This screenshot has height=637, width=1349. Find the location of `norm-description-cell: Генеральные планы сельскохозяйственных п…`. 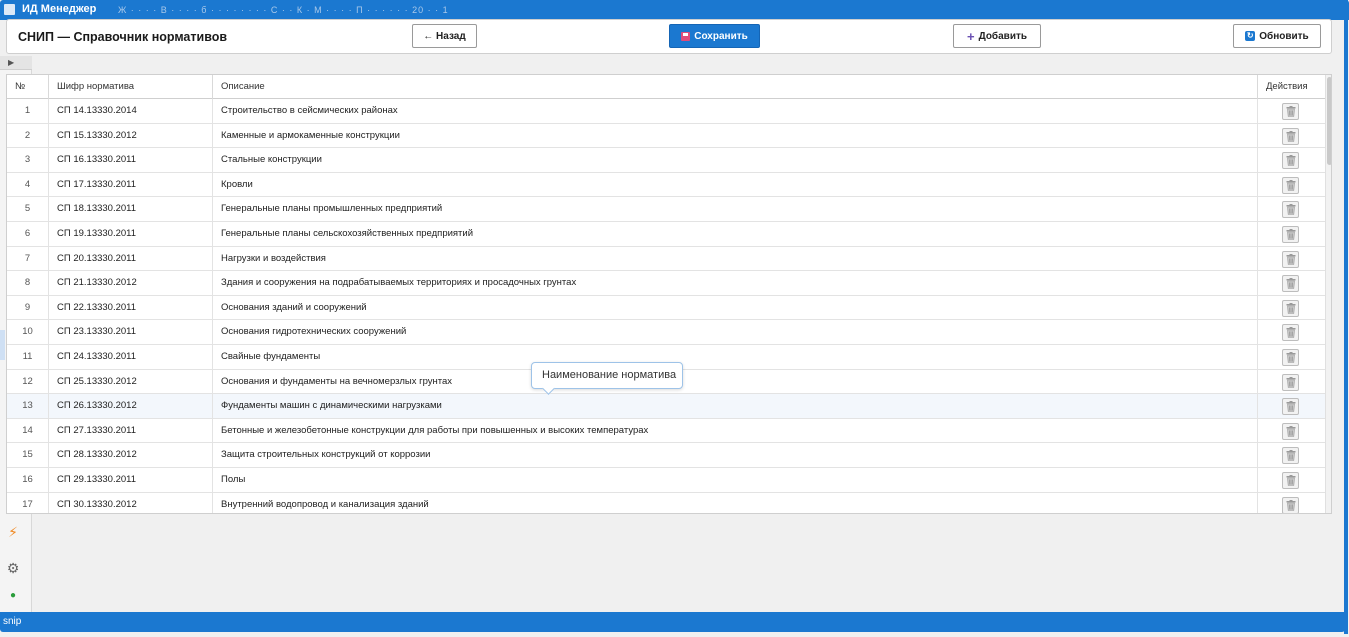

norm-description-cell: Генеральные планы сельскохозяйственных п… is located at coordinates (735, 233).